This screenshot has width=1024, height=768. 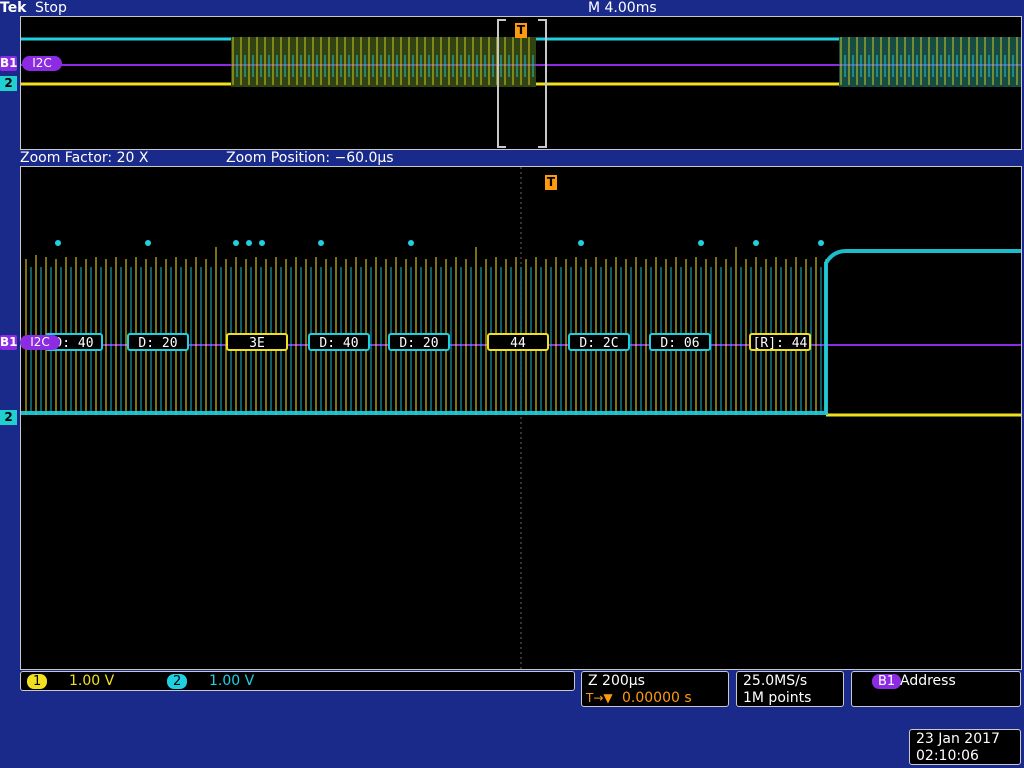 What do you see at coordinates (928, 681) in the screenshot?
I see `trigger-type: Address` at bounding box center [928, 681].